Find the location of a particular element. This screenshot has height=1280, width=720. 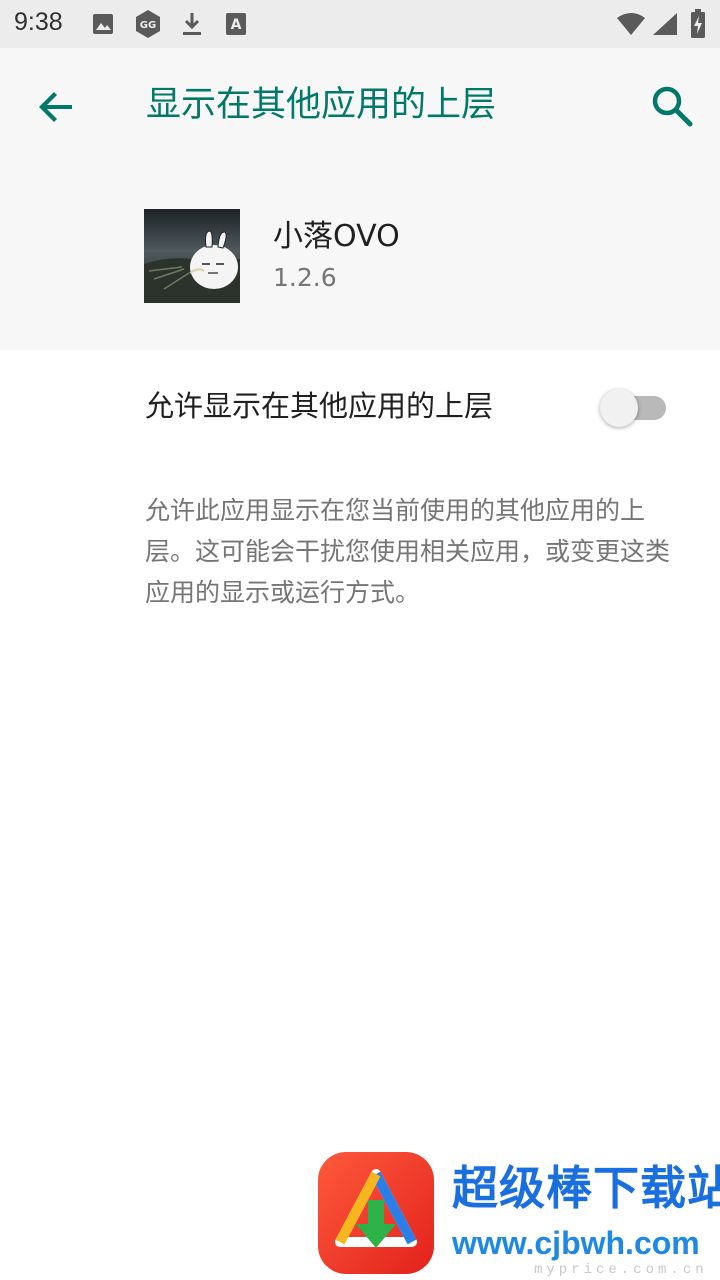

app-icon is located at coordinates (192, 256).